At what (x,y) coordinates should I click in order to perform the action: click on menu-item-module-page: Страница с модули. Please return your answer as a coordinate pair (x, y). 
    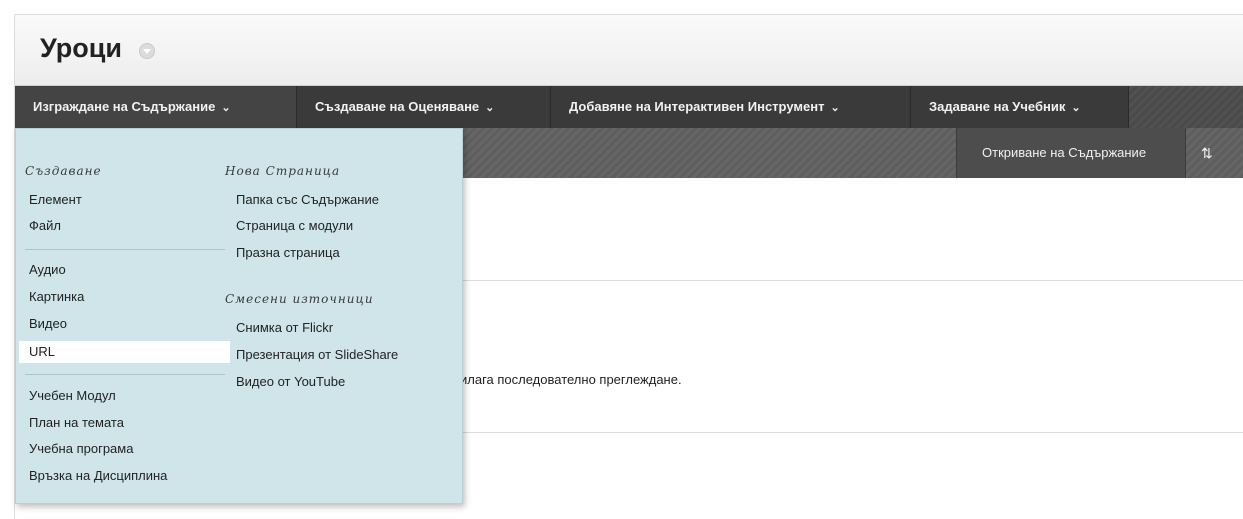
    Looking at the image, I should click on (294, 226).